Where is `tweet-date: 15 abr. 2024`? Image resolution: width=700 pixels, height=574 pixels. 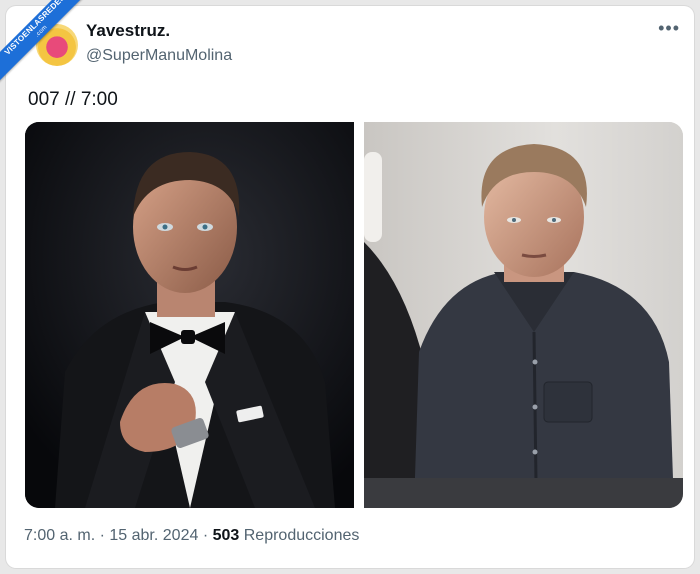
tweet-date: 15 abr. 2024 is located at coordinates (153, 535).